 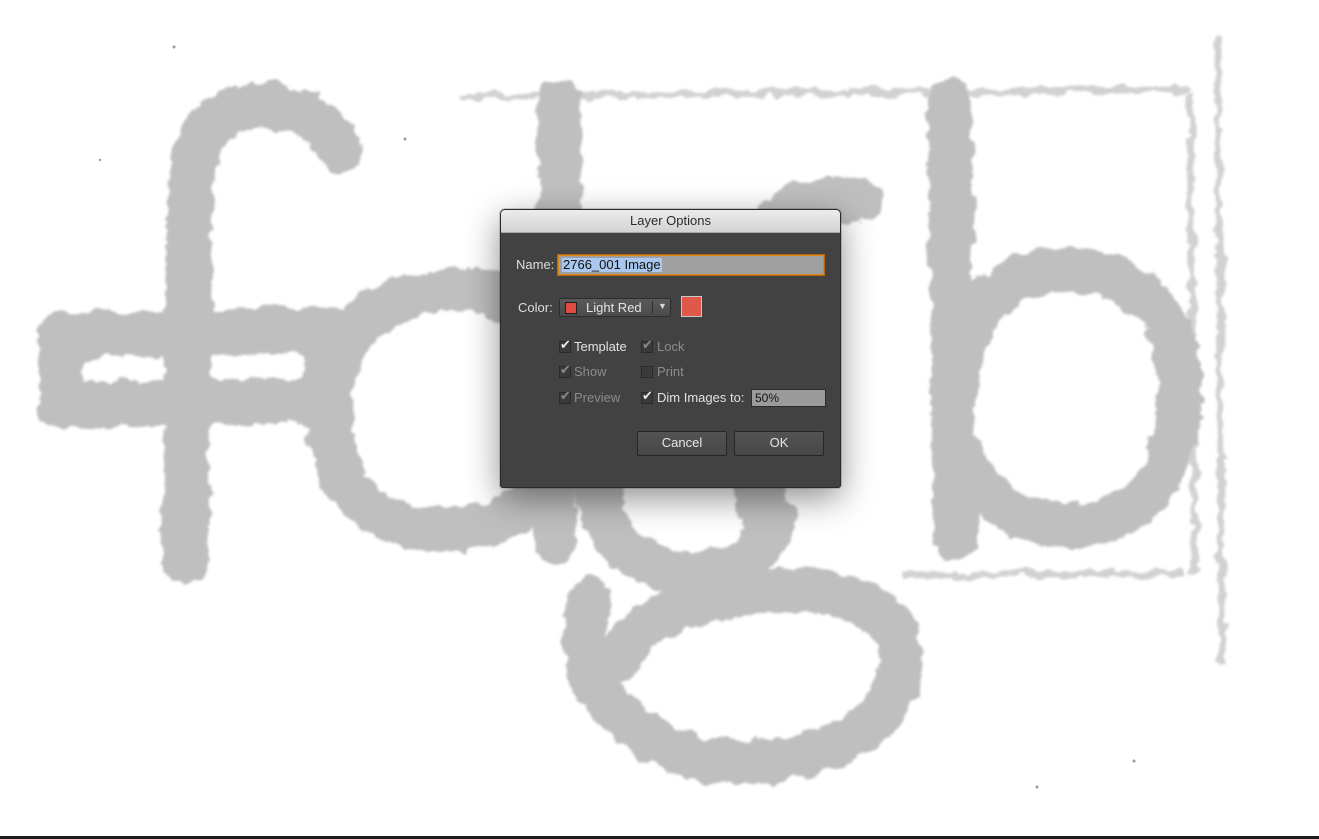 I want to click on sketch-letter-b, so click(x=1065, y=320).